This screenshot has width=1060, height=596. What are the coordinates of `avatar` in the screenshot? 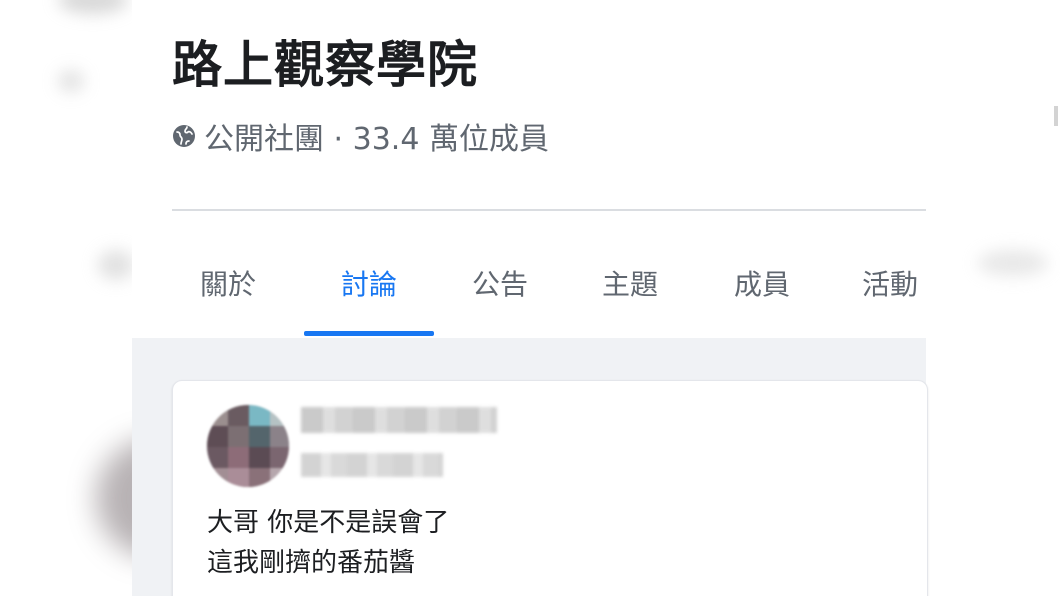 It's located at (248, 446).